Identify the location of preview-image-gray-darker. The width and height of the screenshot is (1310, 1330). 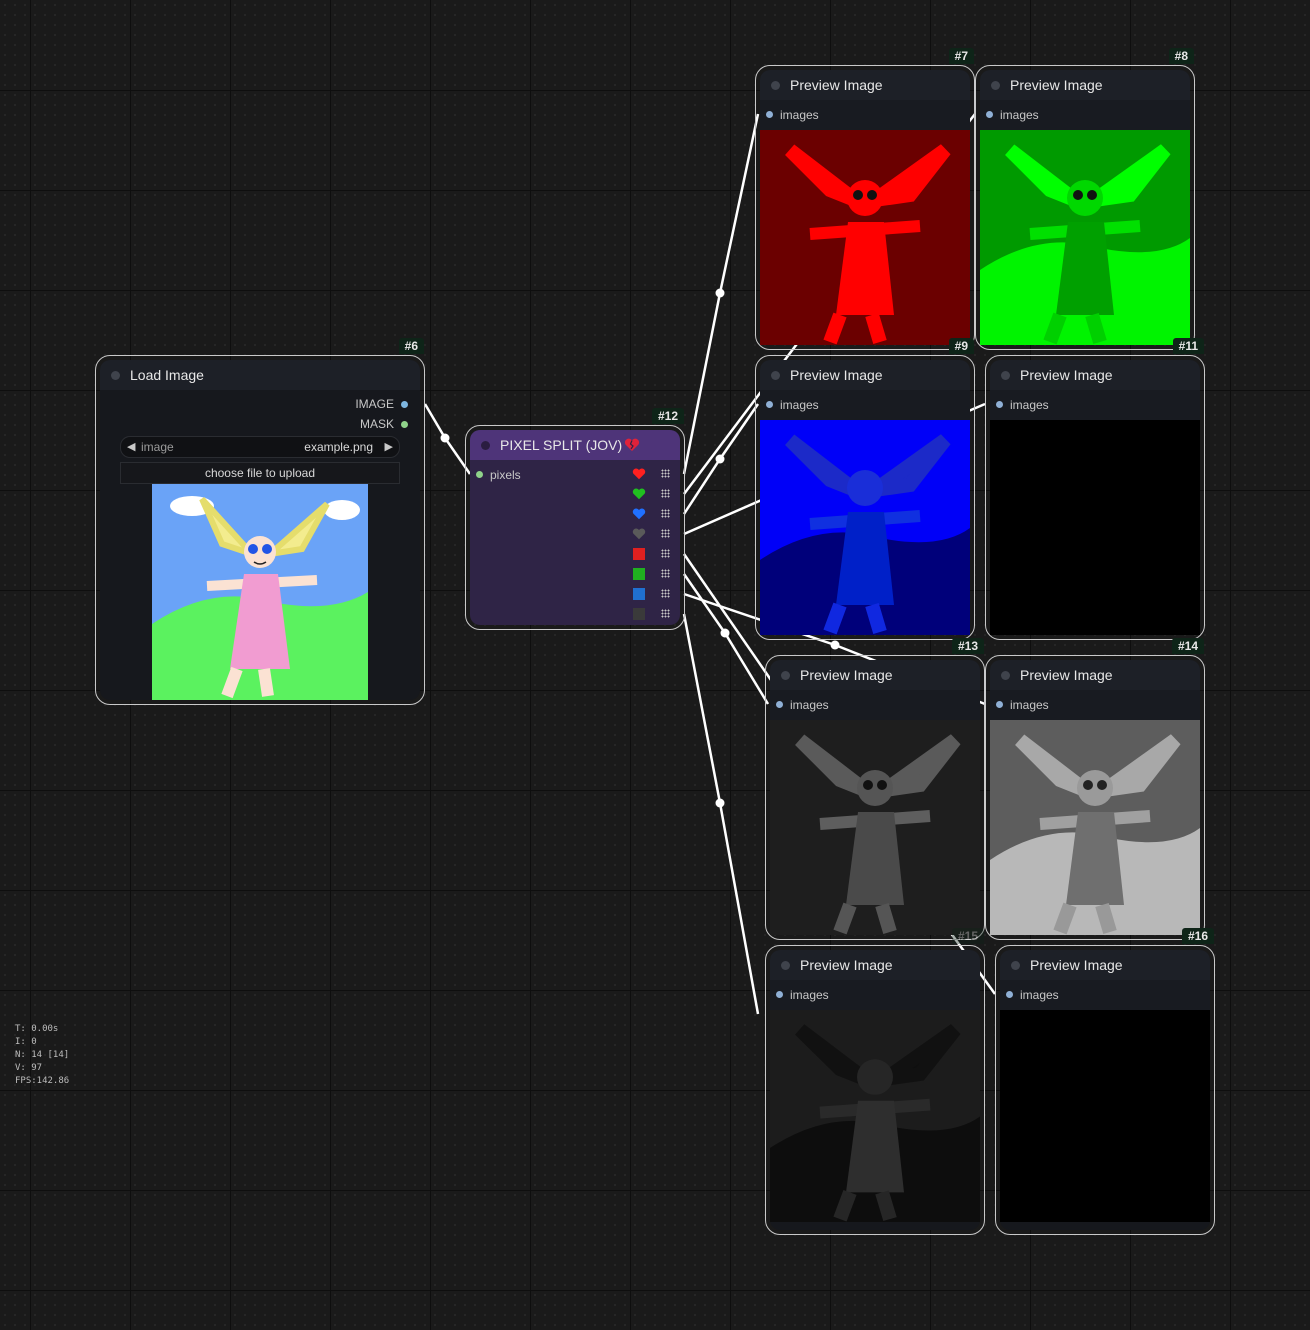
(875, 1116).